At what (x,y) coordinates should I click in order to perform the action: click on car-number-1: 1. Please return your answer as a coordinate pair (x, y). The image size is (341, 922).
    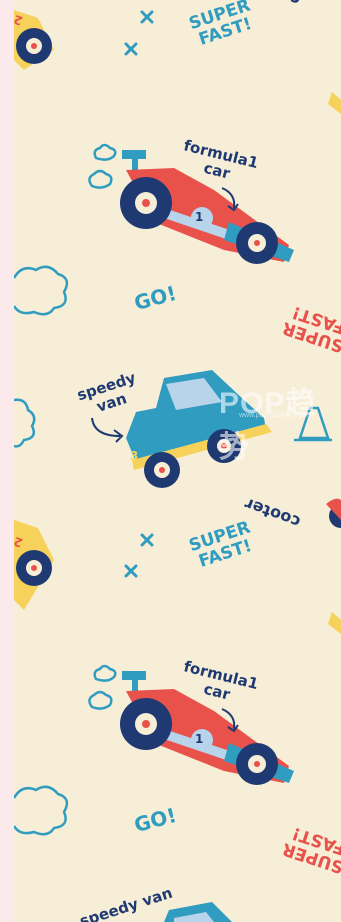
    Looking at the image, I should click on (199, 217).